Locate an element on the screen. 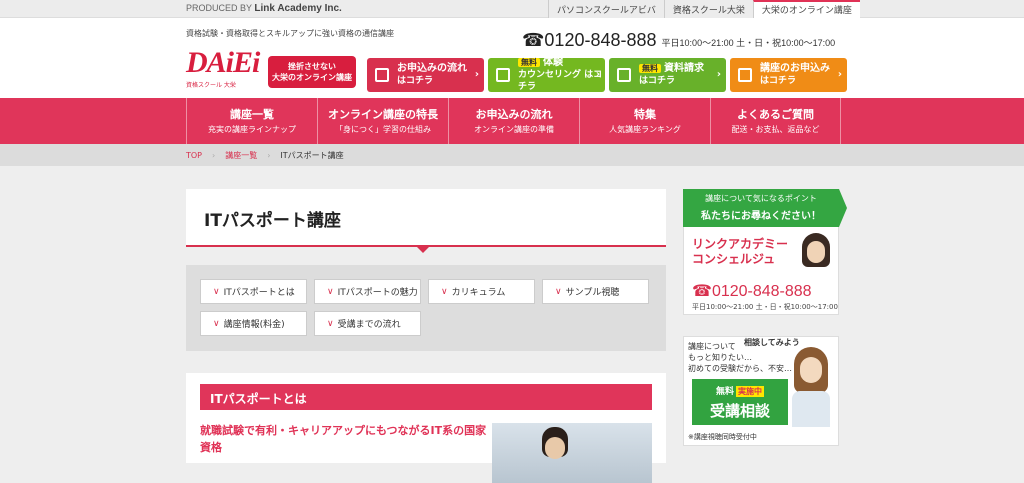 The image size is (1024, 483). concierge-phone: ☎0120-848-888 is located at coordinates (752, 291).